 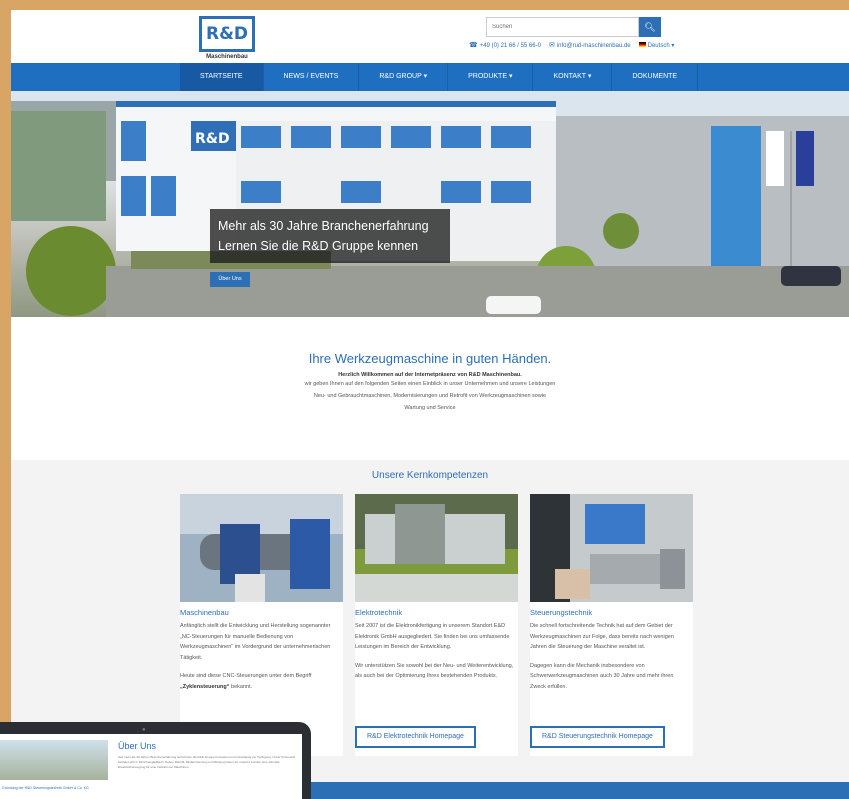 I want to click on nav-item-5: DOKUMENTE, so click(x=655, y=77).